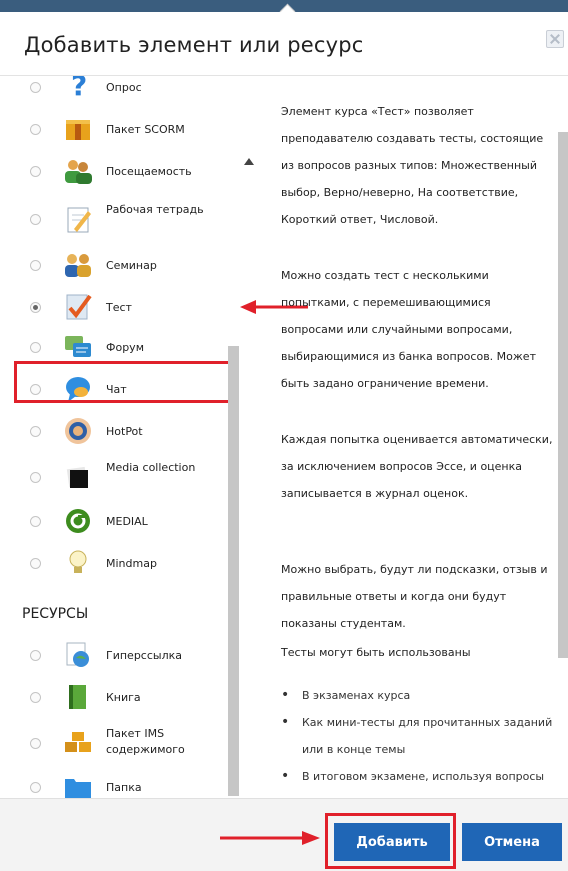  What do you see at coordinates (145, 741) in the screenshot?
I see `resource-label: Пакет IMS содержимого` at bounding box center [145, 741].